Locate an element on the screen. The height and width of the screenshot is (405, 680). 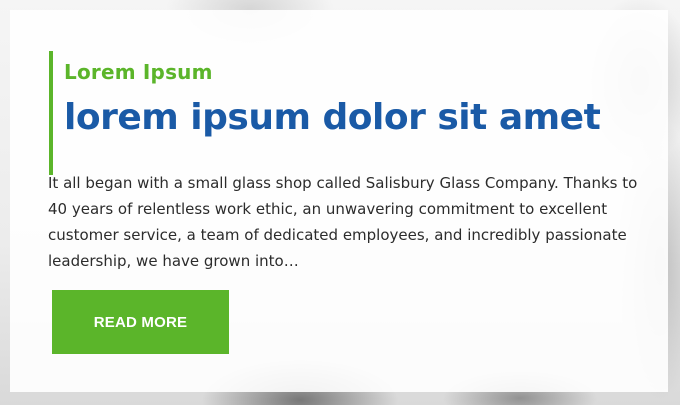
eyebrow-label: Lorem Ipsum is located at coordinates (138, 72).